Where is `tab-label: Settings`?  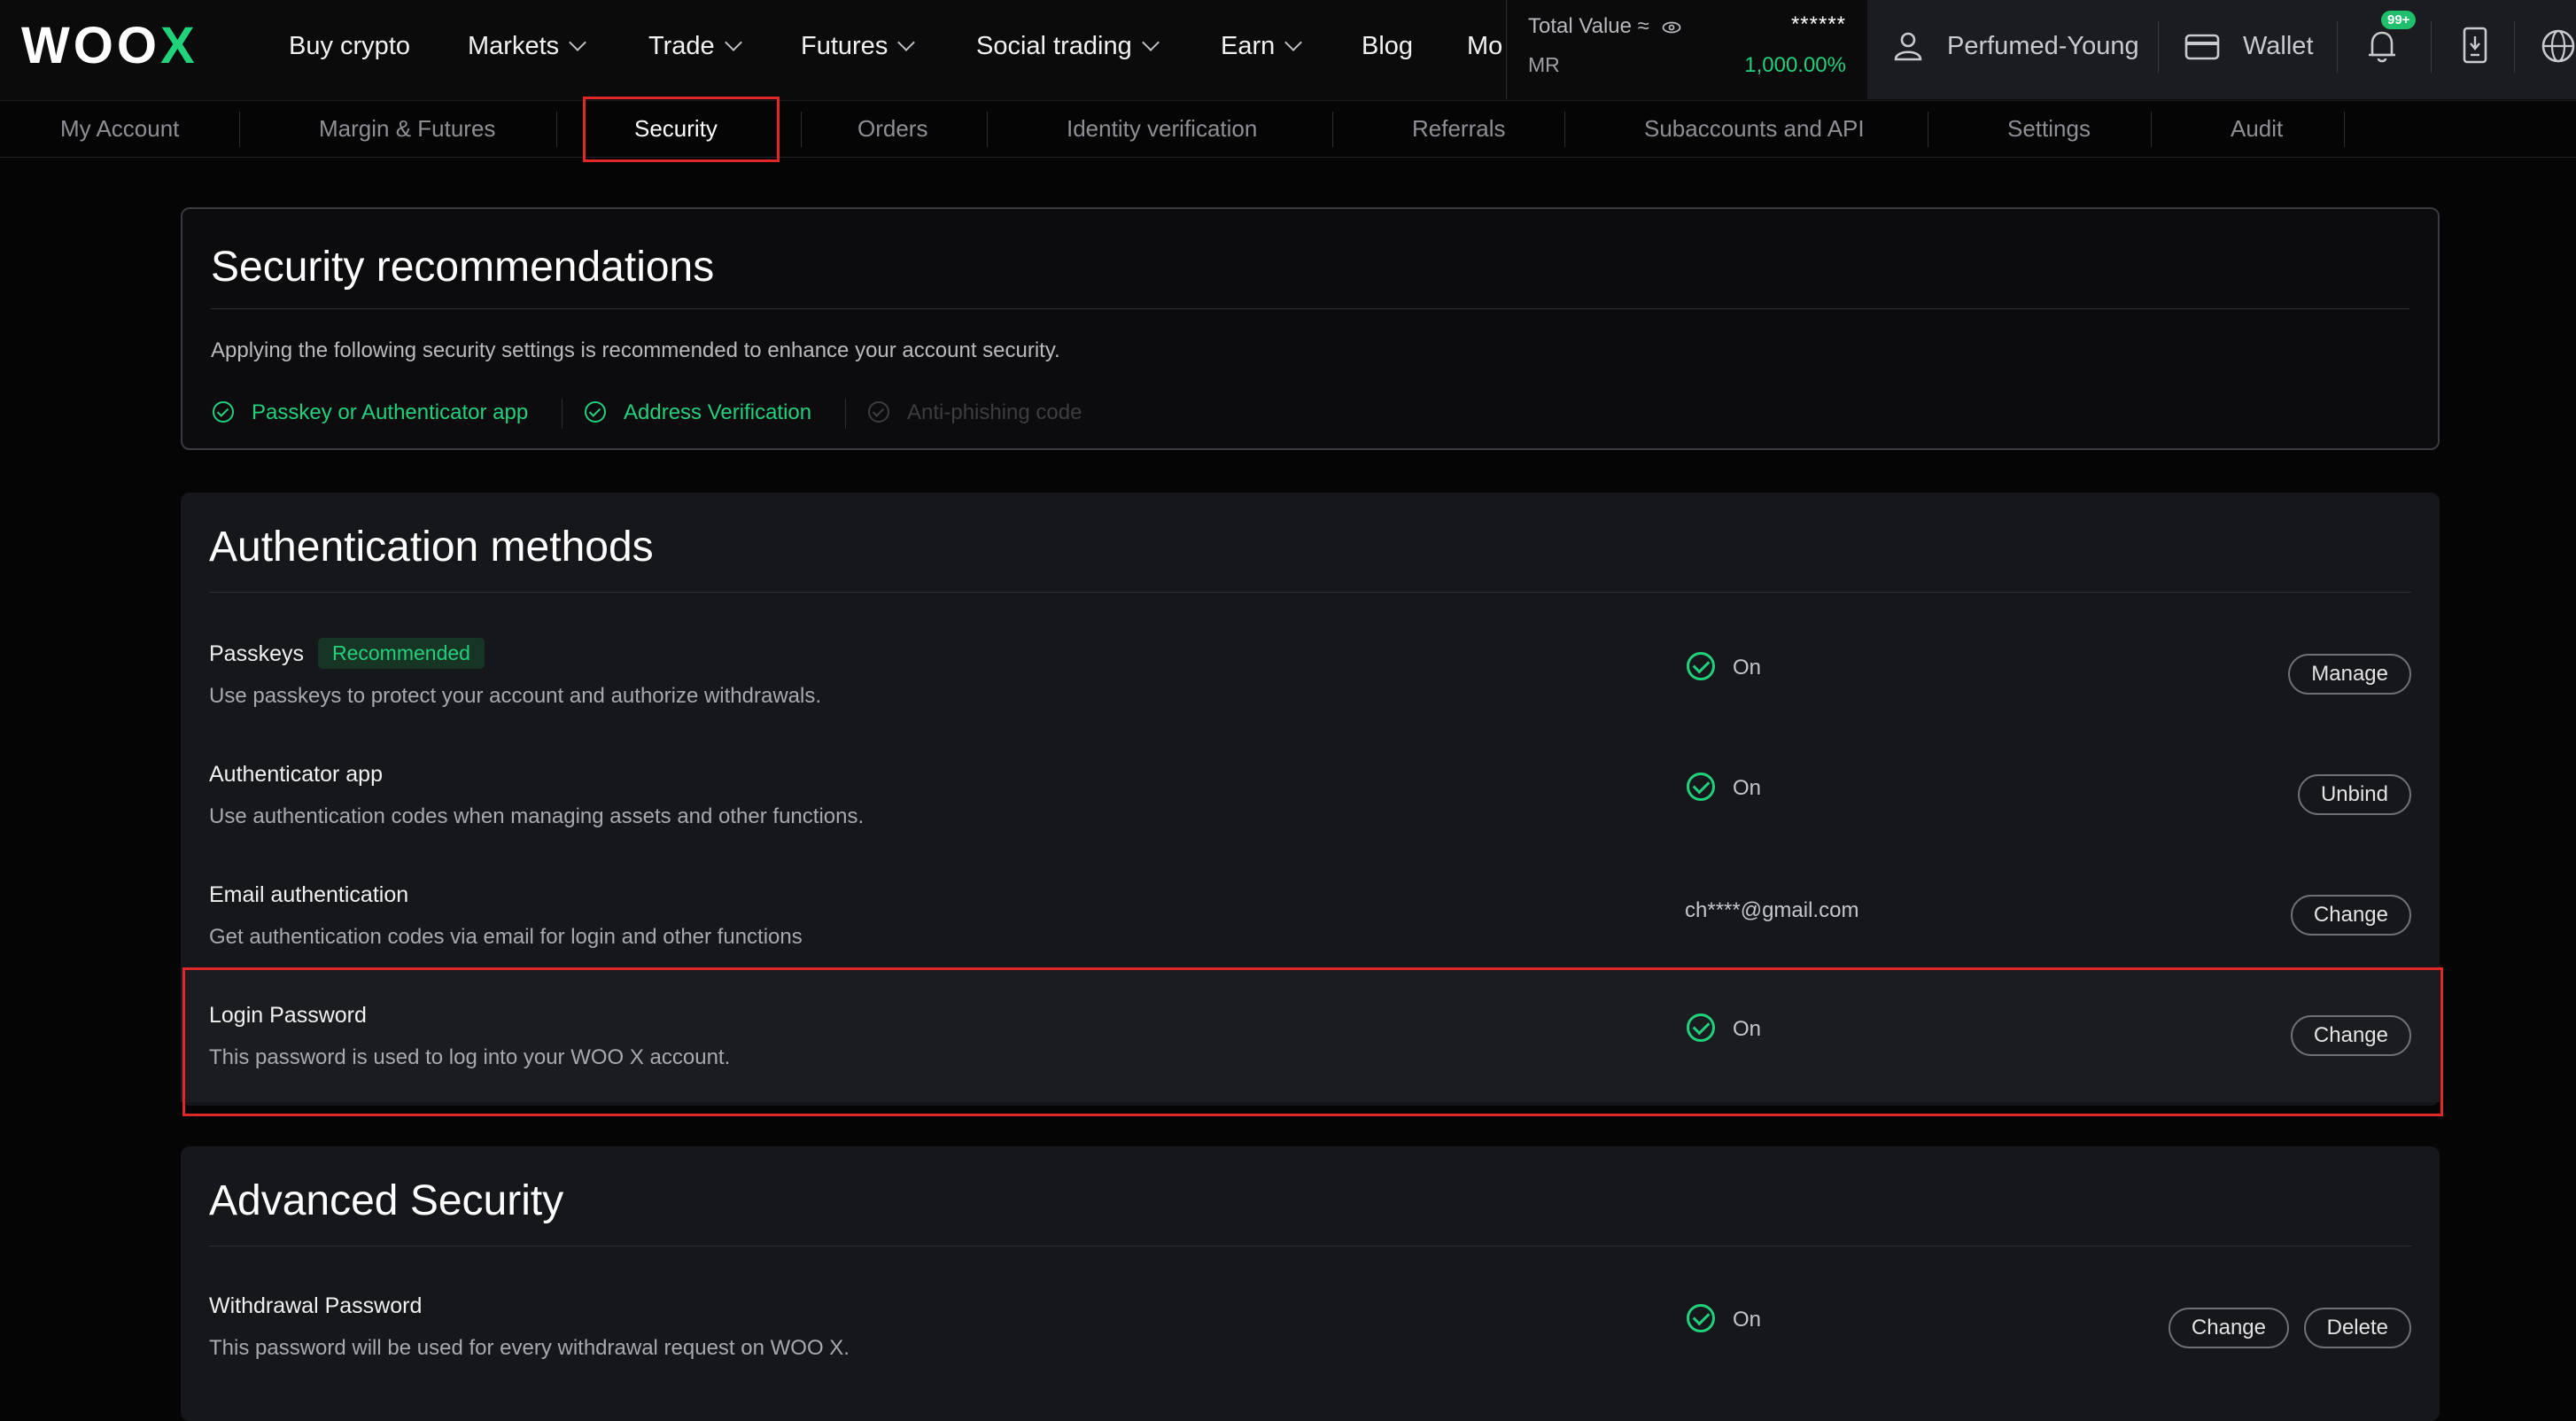
tab-label: Settings is located at coordinates (2049, 128).